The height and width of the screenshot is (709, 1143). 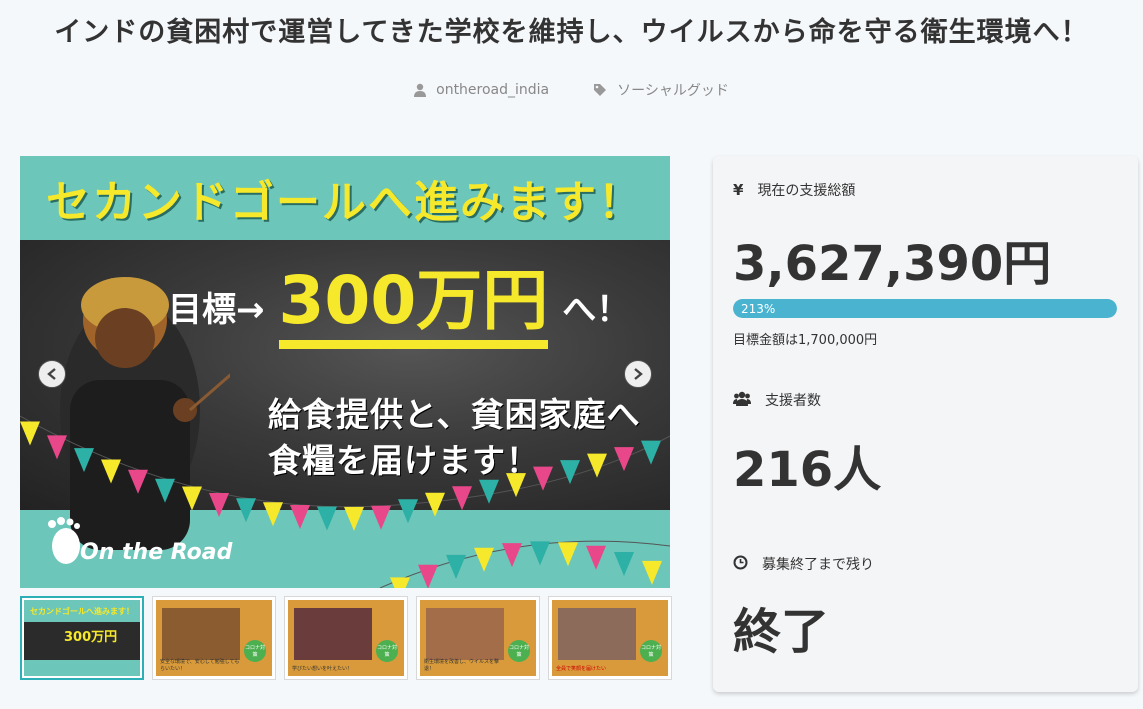 I want to click on thumbnail-caption: 学びたい想いを叶えたい！, so click(x=322, y=669).